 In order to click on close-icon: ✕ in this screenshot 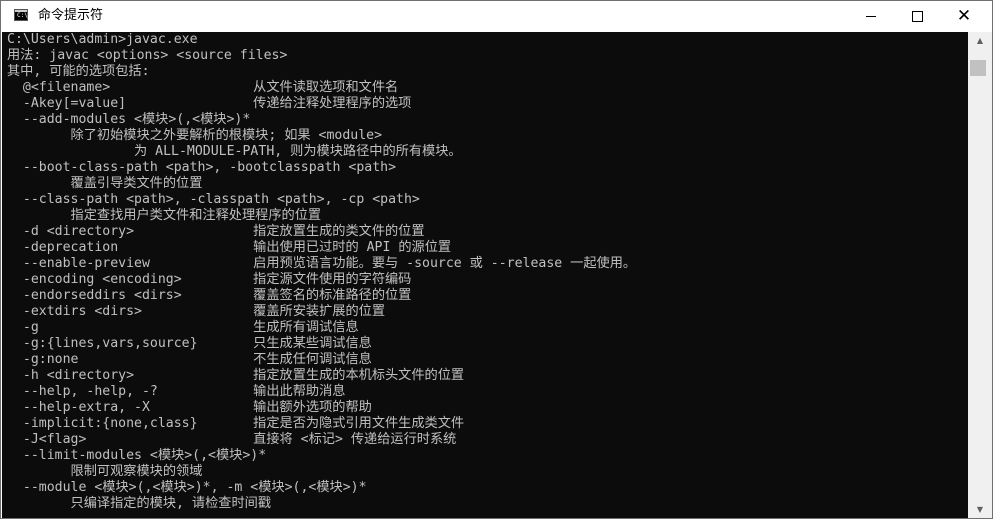, I will do `click(964, 15)`.